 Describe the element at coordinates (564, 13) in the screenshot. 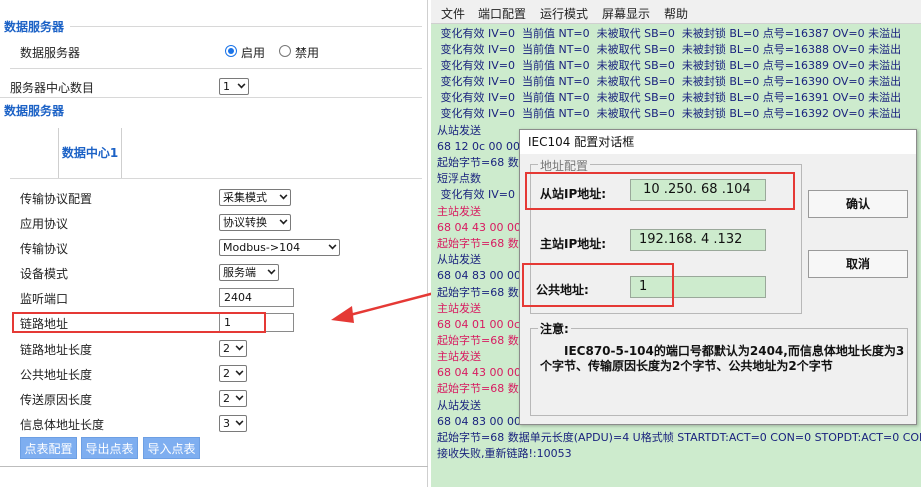

I see `menu-run-mode: 运行模式` at that location.